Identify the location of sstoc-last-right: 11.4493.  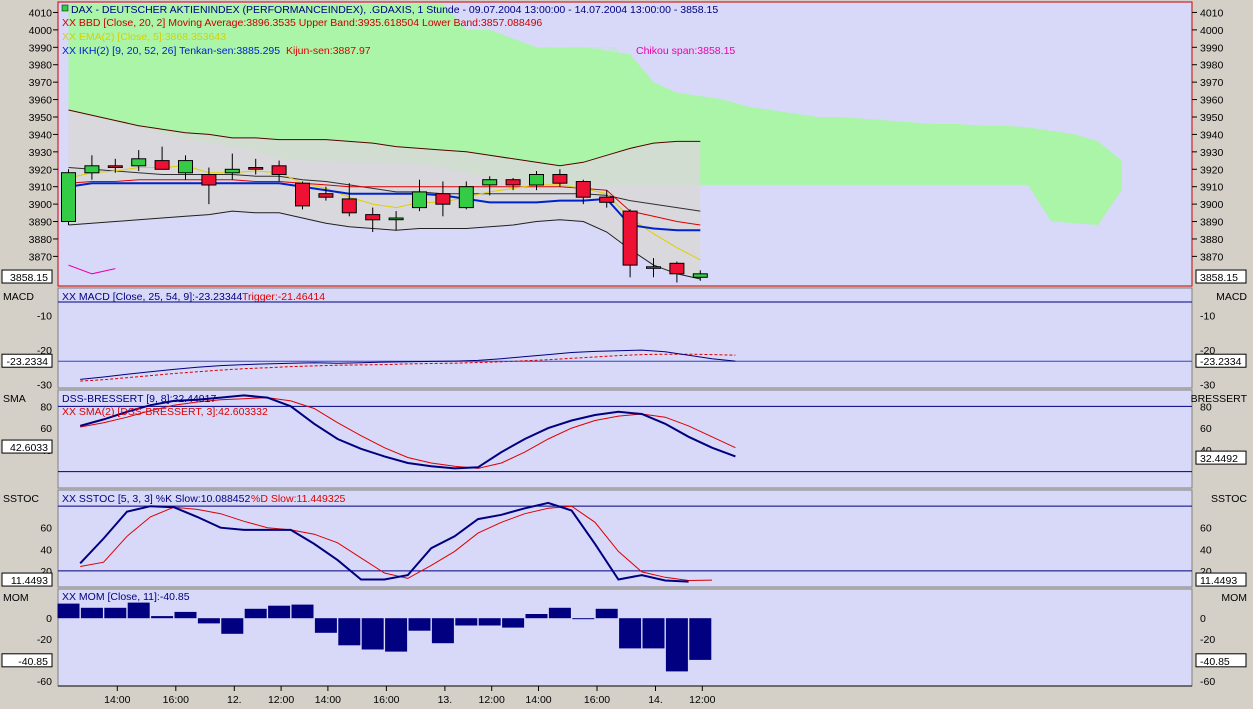
(1218, 581).